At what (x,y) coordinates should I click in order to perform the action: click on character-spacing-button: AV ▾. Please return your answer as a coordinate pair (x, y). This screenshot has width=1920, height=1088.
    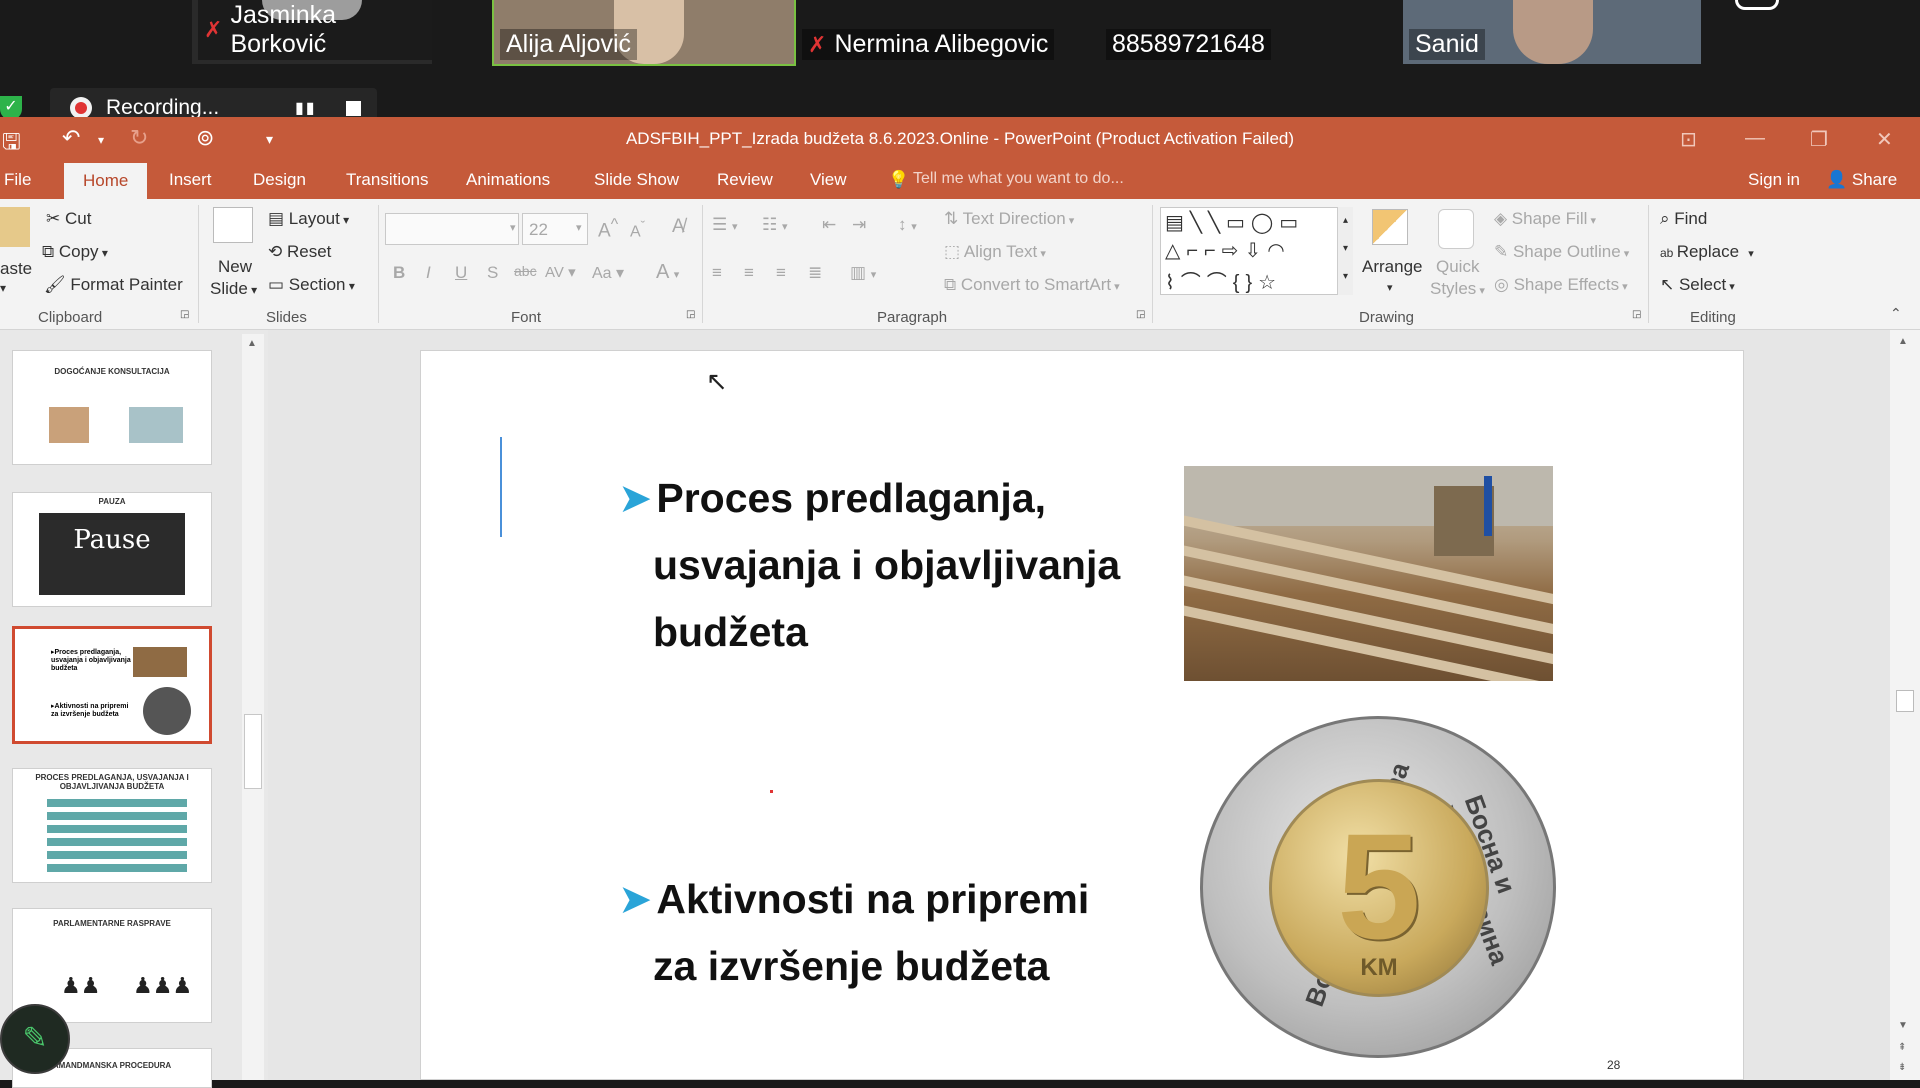
    Looking at the image, I should click on (560, 272).